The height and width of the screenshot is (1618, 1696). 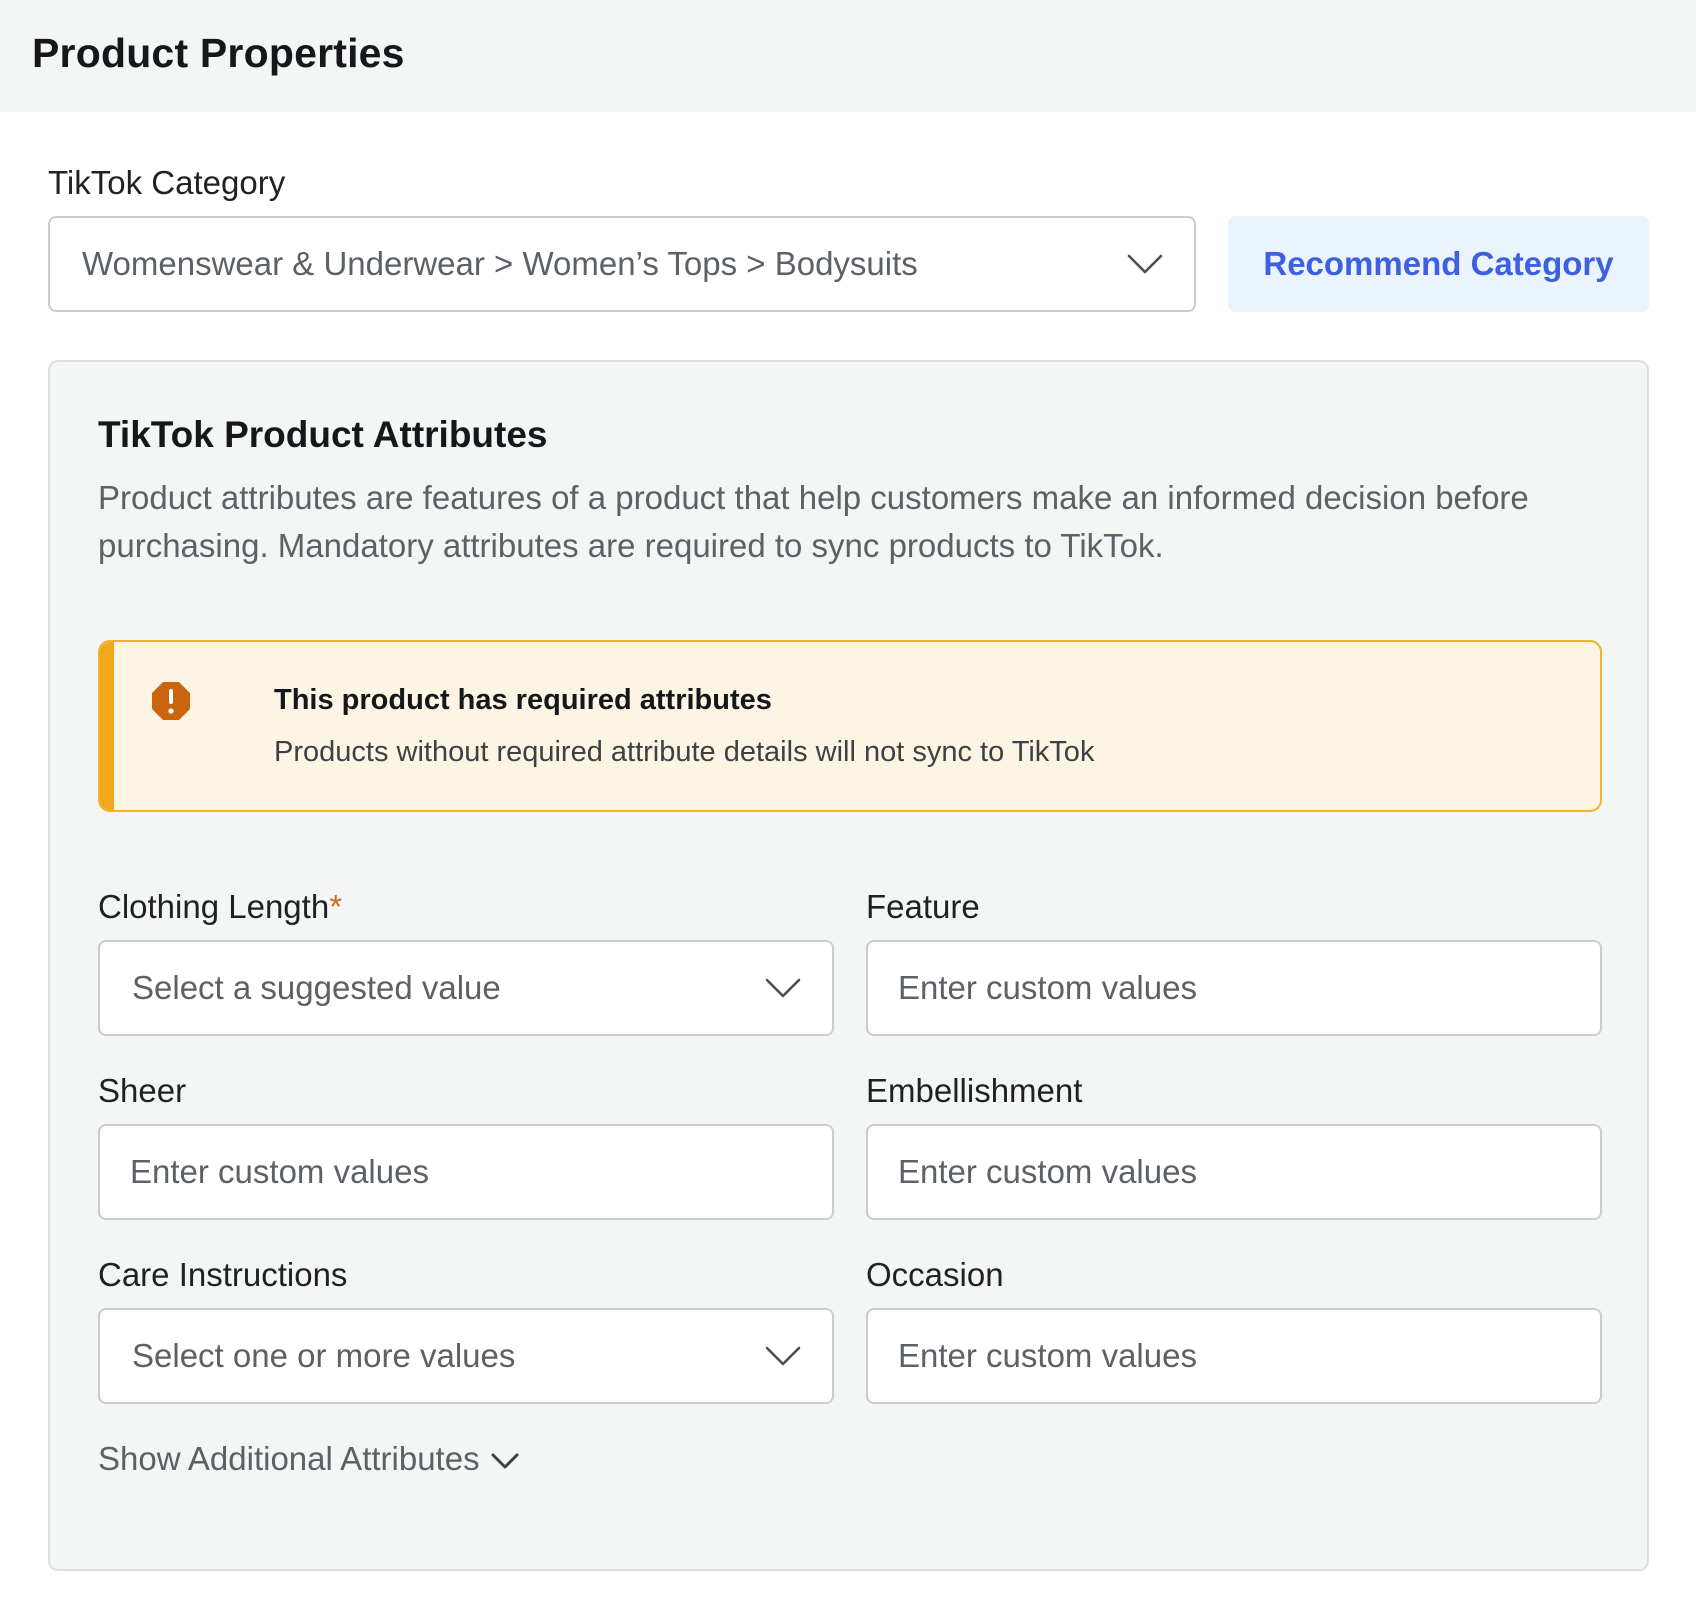 I want to click on occasion-label: Occasion, so click(x=935, y=1274).